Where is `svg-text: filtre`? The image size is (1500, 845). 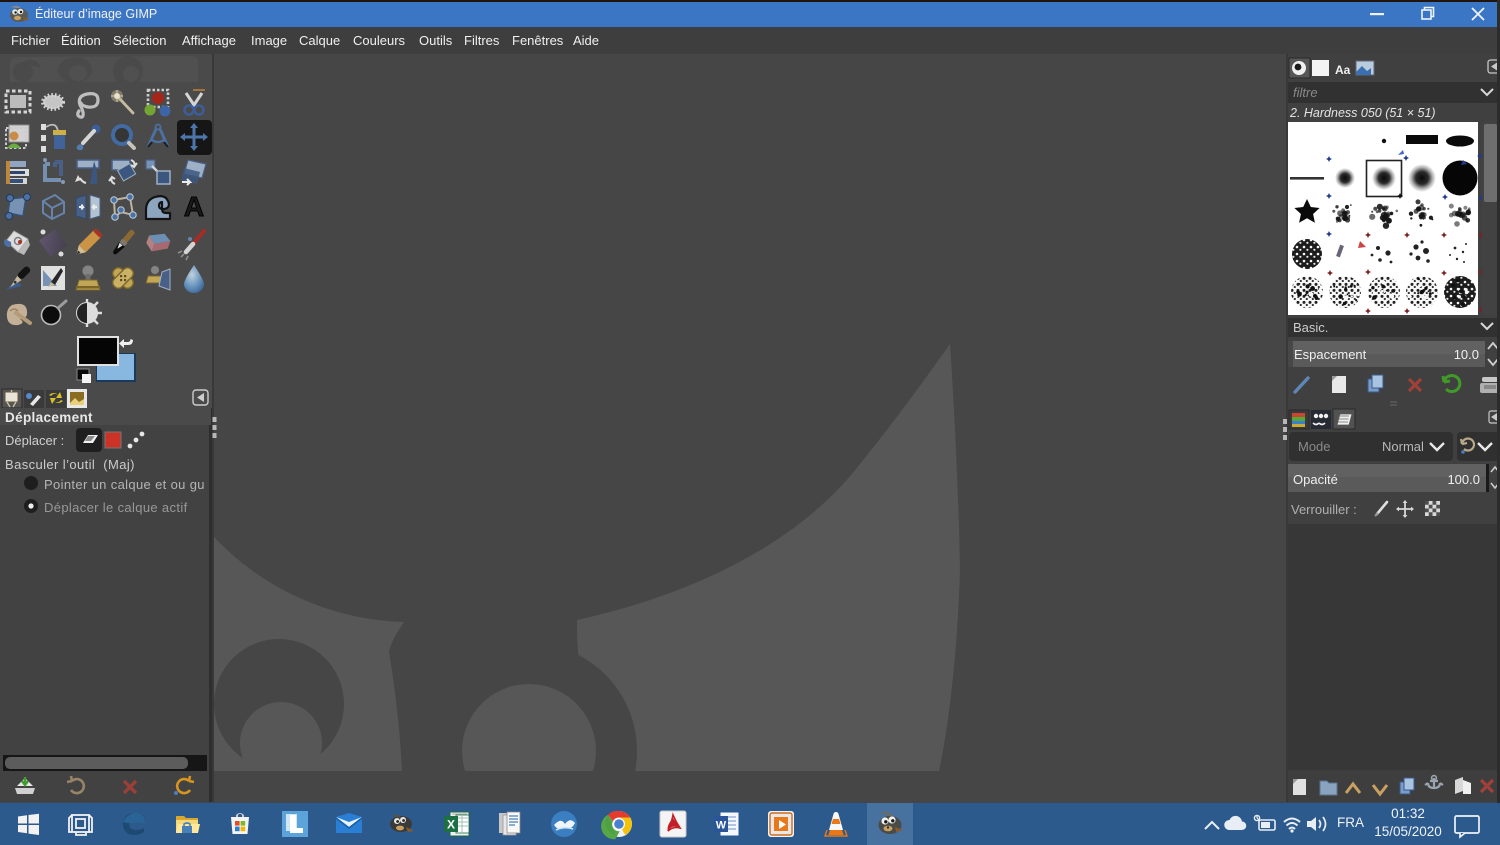 svg-text: filtre is located at coordinates (1305, 92).